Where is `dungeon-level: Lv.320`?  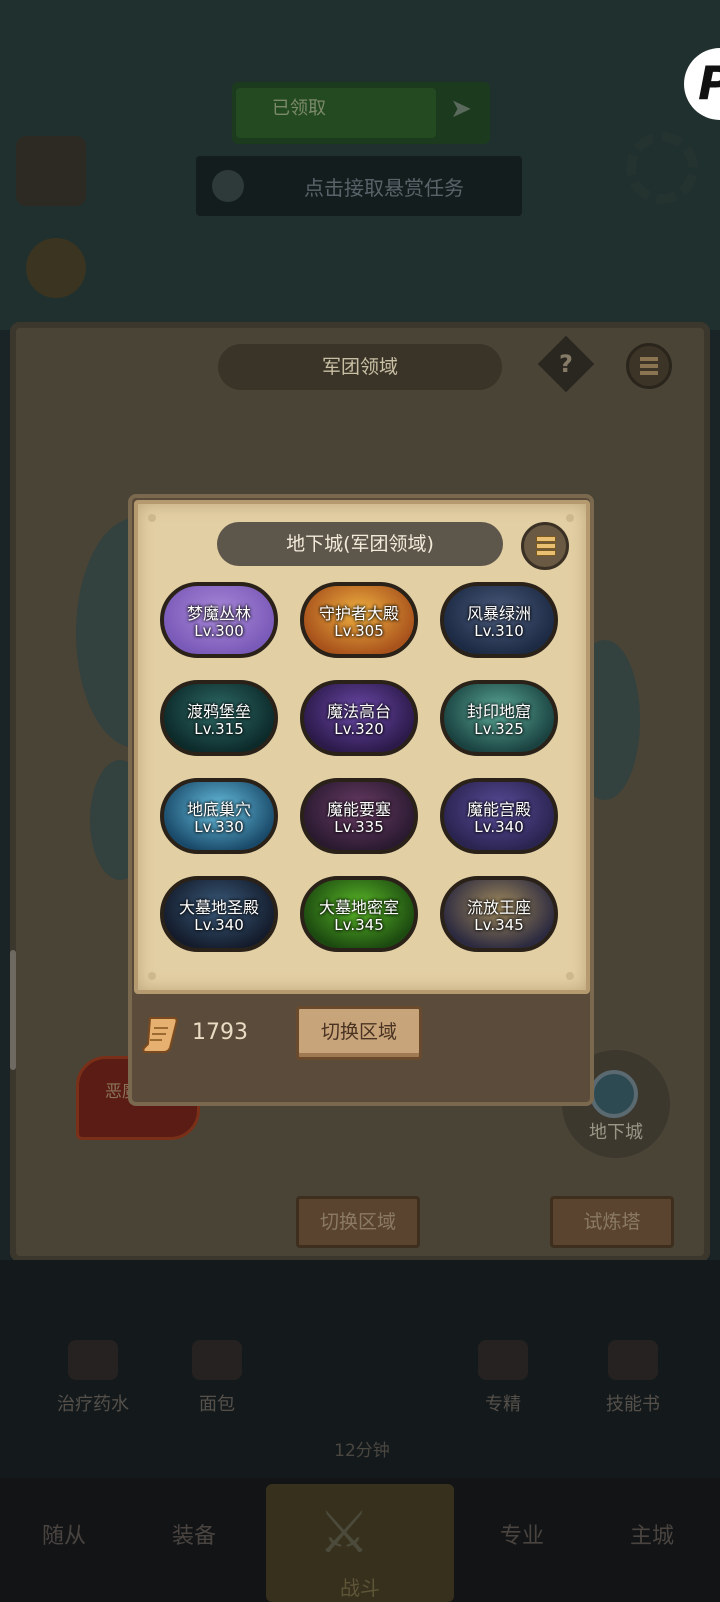
dungeon-level: Lv.320 is located at coordinates (359, 729).